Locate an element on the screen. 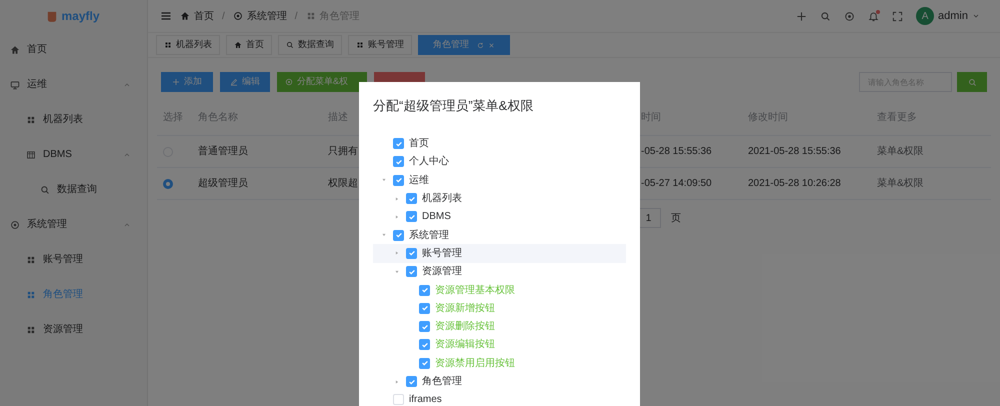 The height and width of the screenshot is (406, 1000). tree-node: 资源禁用启用按钮 is located at coordinates (499, 363).